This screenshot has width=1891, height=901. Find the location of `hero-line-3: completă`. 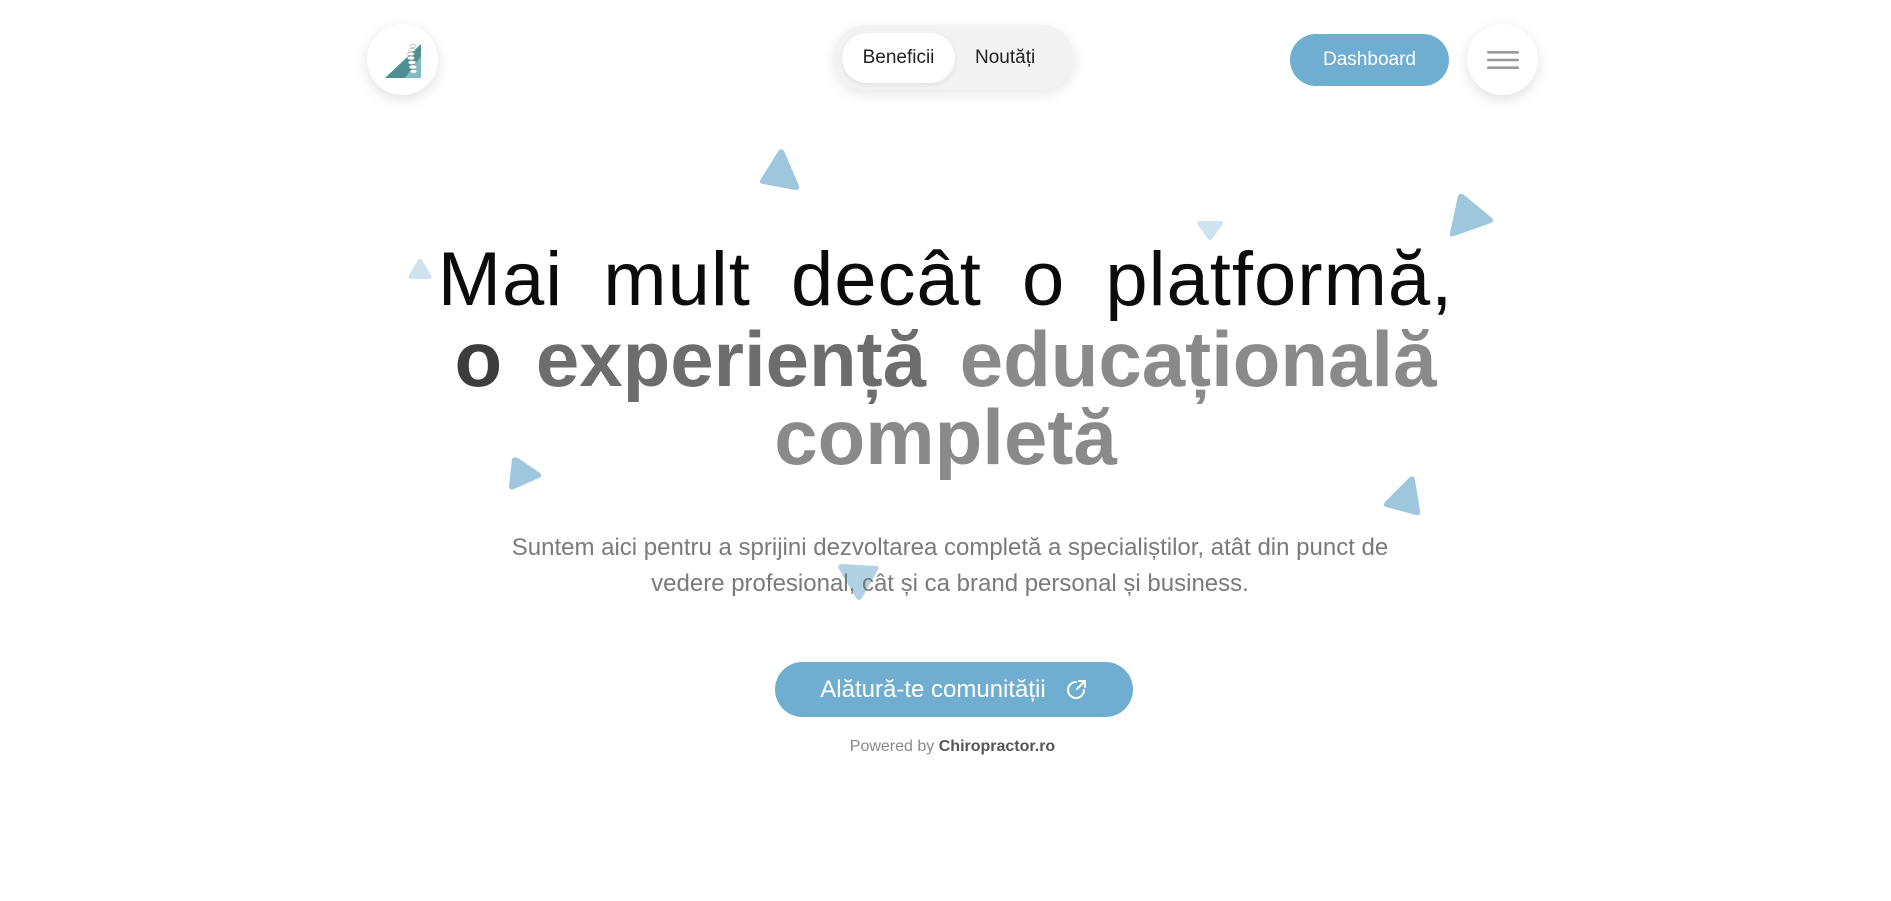

hero-line-3: completă is located at coordinates (945, 437).